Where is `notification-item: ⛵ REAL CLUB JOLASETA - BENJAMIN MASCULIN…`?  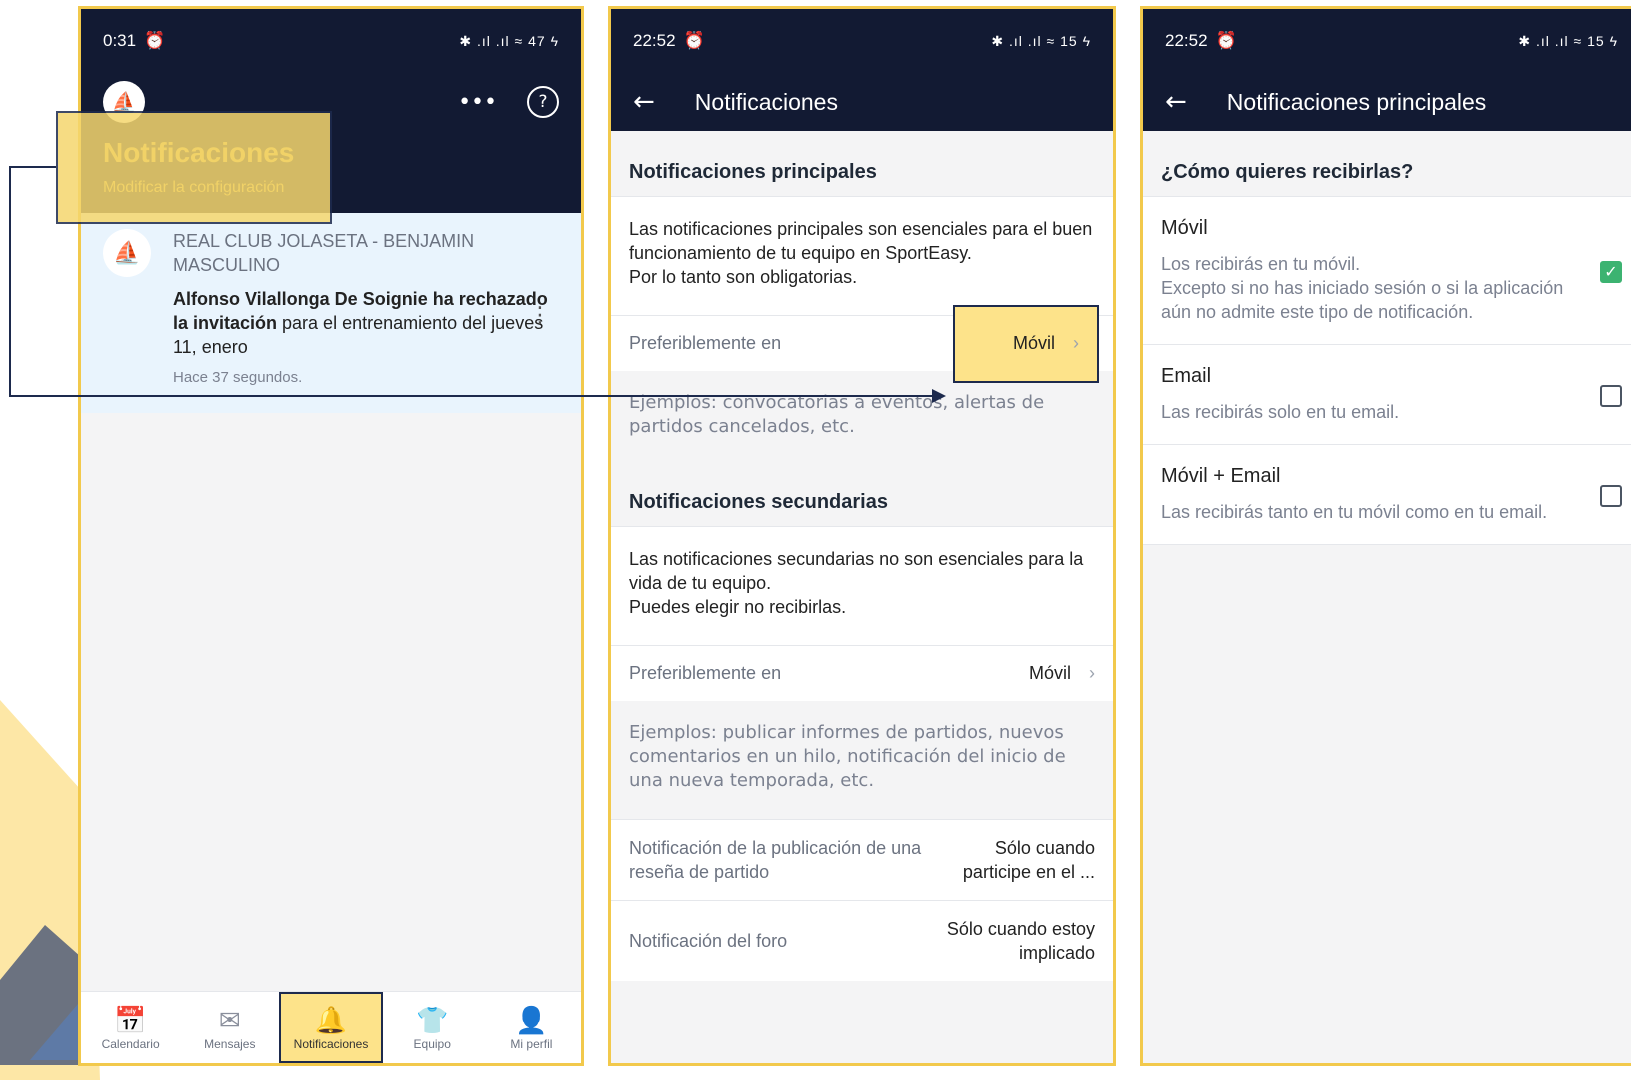
notification-item: ⛵ REAL CLUB JOLASETA - BENJAMIN MASCULIN… is located at coordinates (331, 313).